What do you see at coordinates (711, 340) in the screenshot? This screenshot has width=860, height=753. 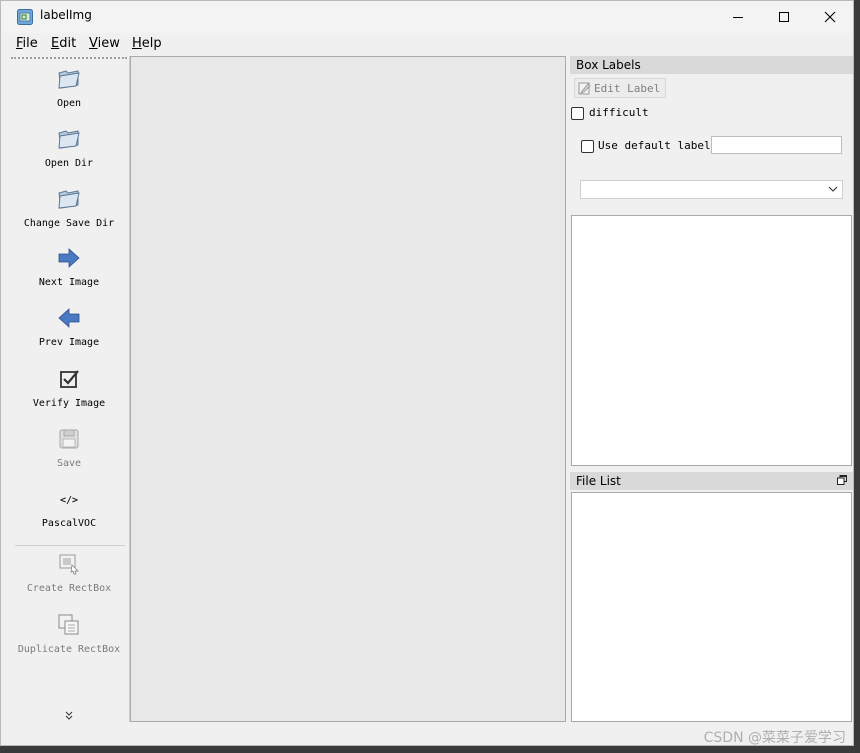 I see `label-list` at bounding box center [711, 340].